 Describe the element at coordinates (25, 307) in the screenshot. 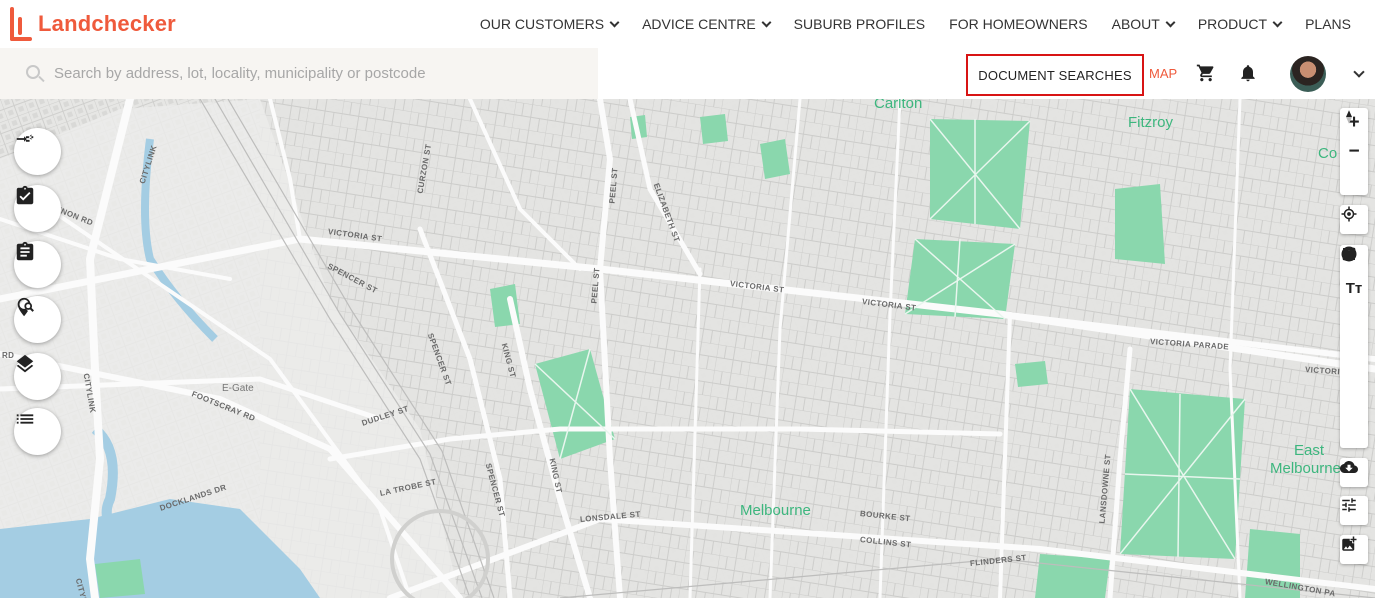

I see `map-search-icon` at that location.